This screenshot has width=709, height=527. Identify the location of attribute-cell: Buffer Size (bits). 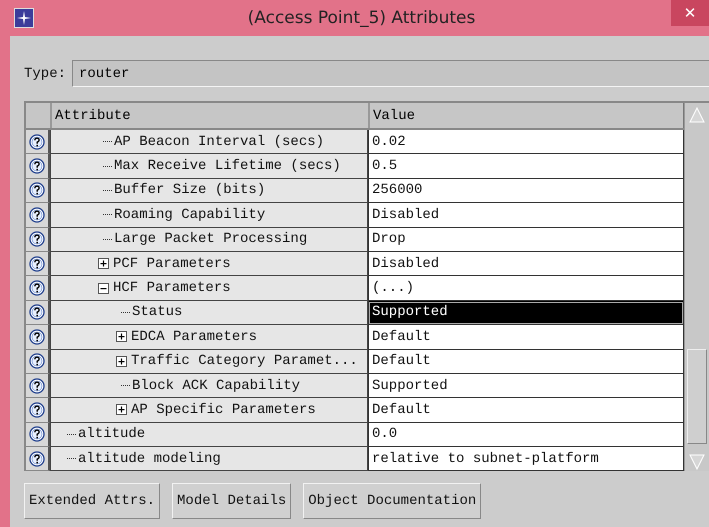
(209, 191).